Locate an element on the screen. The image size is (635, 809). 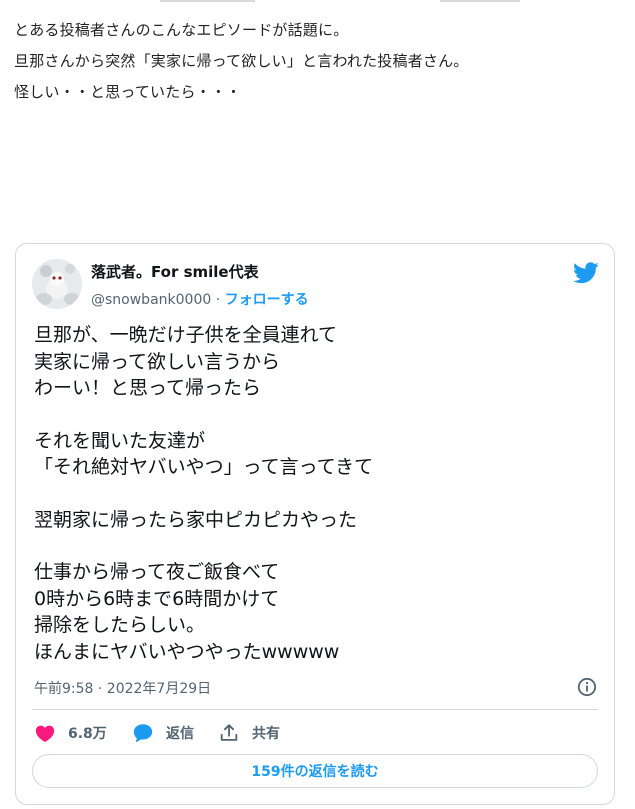
tweet-line: わーい！と思って帰ったら is located at coordinates (148, 388).